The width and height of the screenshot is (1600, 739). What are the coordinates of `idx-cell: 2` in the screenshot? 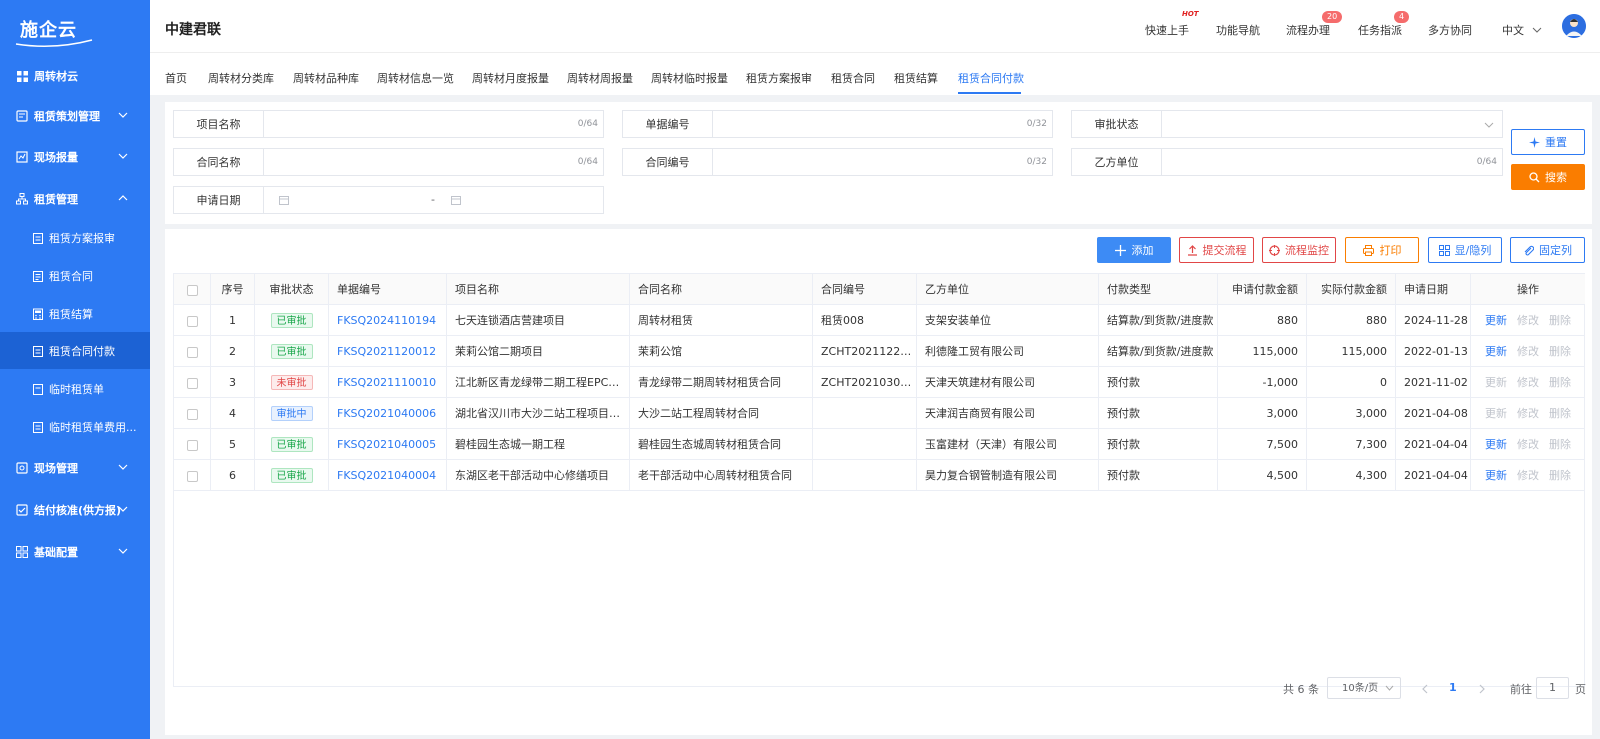 It's located at (233, 351).